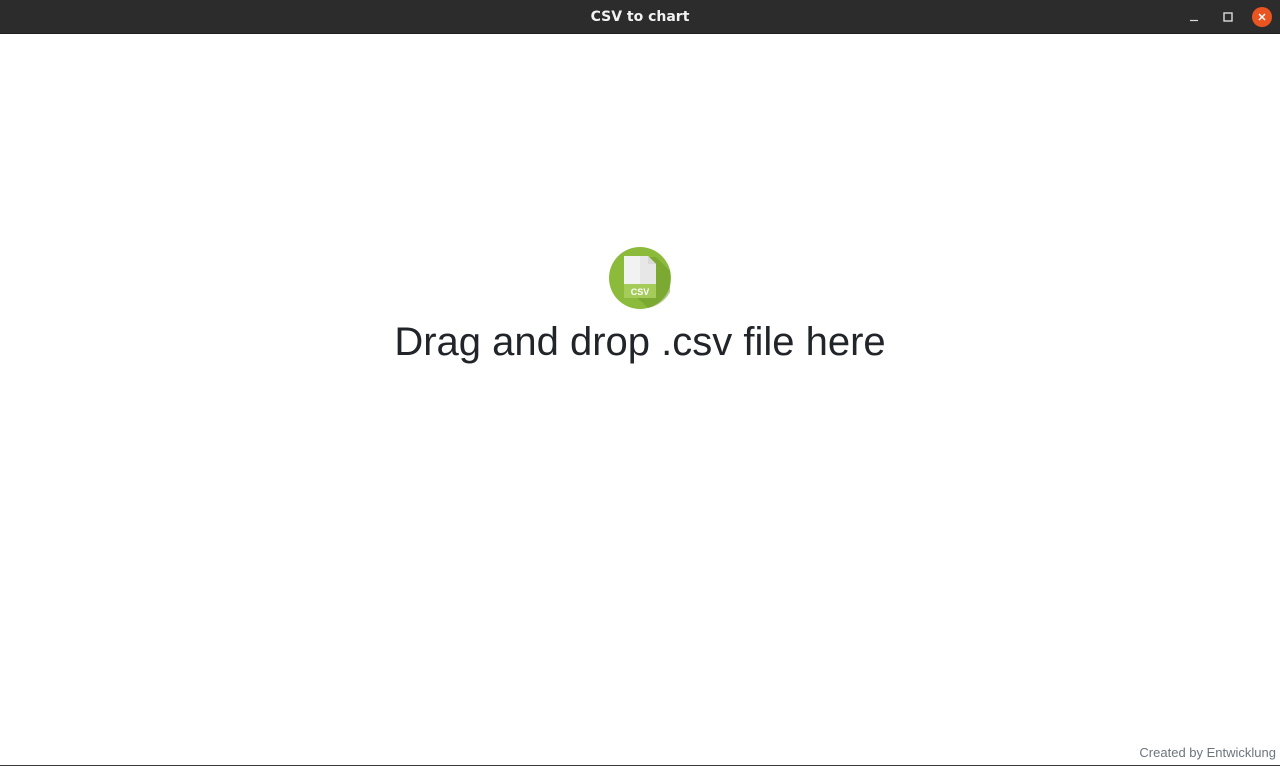  Describe the element at coordinates (640, 278) in the screenshot. I see `csv-file-icon: CSV` at that location.